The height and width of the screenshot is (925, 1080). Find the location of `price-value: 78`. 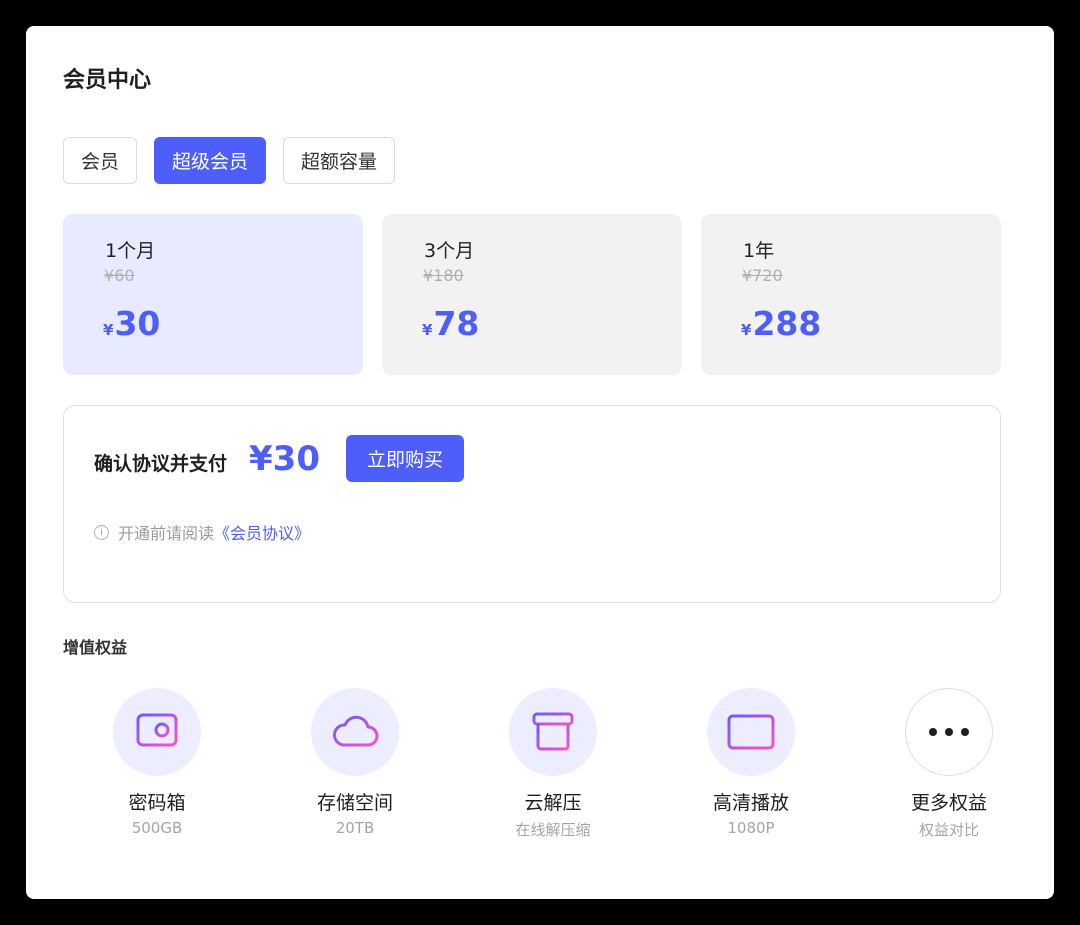

price-value: 78 is located at coordinates (456, 323).